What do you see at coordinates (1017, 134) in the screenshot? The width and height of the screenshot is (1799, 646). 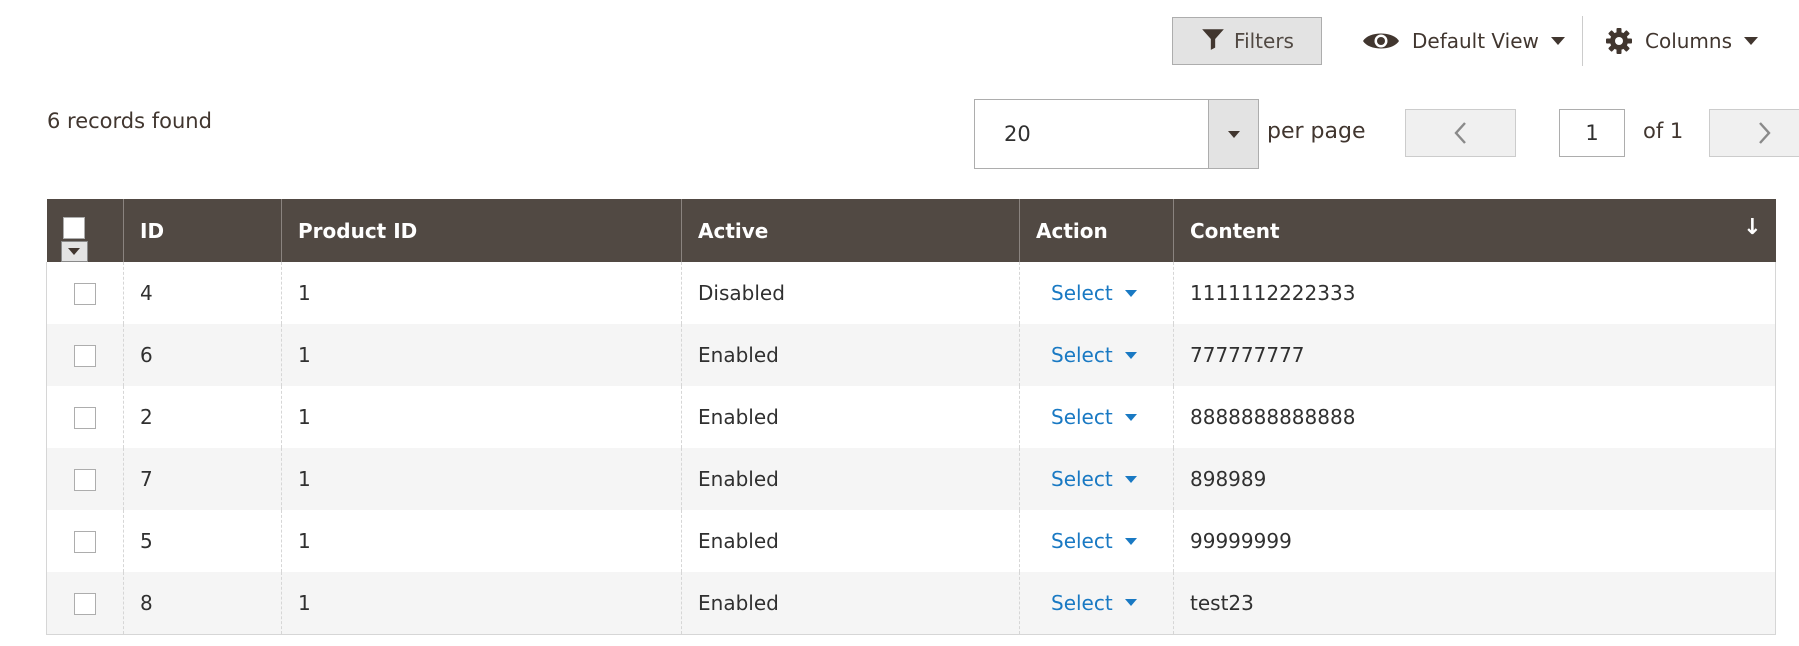 I see `per-page-value: 20` at bounding box center [1017, 134].